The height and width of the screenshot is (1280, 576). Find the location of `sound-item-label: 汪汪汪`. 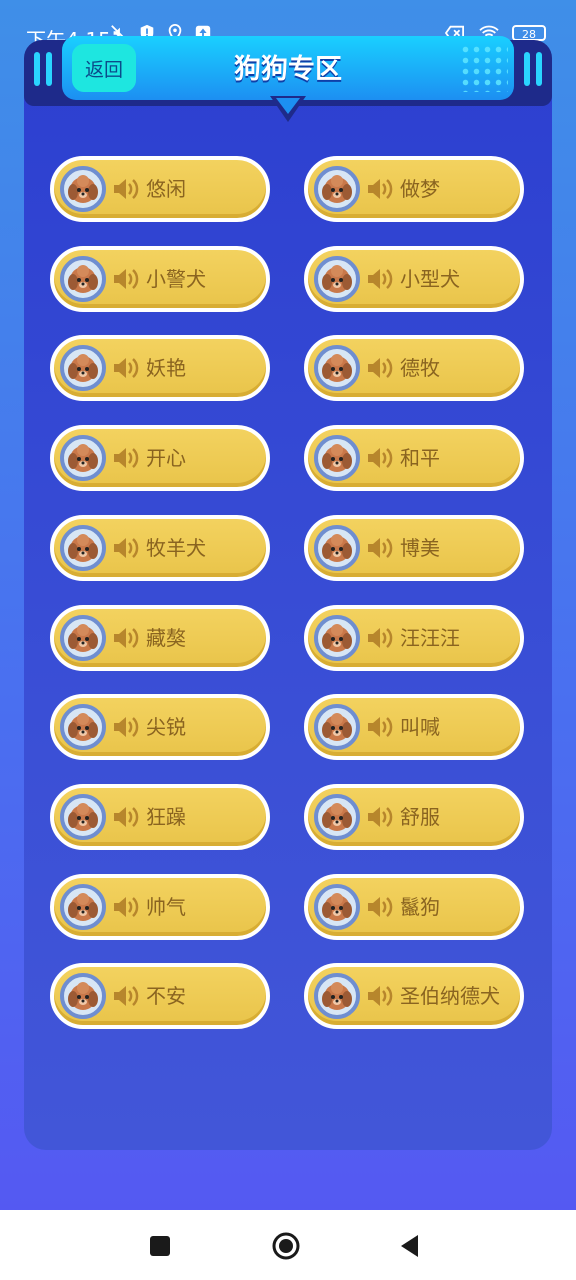

sound-item-label: 汪汪汪 is located at coordinates (430, 638).